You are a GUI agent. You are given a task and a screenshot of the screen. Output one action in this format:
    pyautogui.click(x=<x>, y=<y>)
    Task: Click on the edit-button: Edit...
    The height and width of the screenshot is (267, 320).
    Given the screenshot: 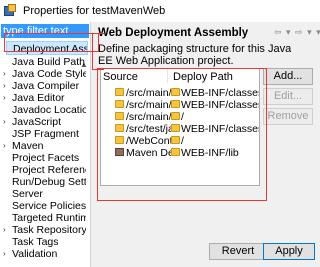 What is the action you would take?
    pyautogui.click(x=288, y=96)
    